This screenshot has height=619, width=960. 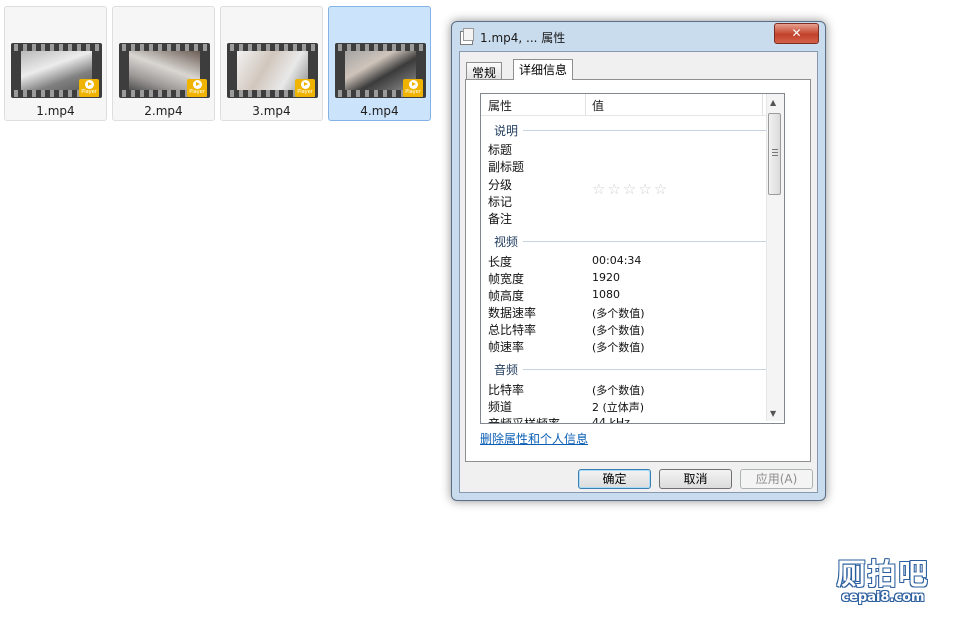 What do you see at coordinates (271, 111) in the screenshot?
I see `file-name: 3.mp4` at bounding box center [271, 111].